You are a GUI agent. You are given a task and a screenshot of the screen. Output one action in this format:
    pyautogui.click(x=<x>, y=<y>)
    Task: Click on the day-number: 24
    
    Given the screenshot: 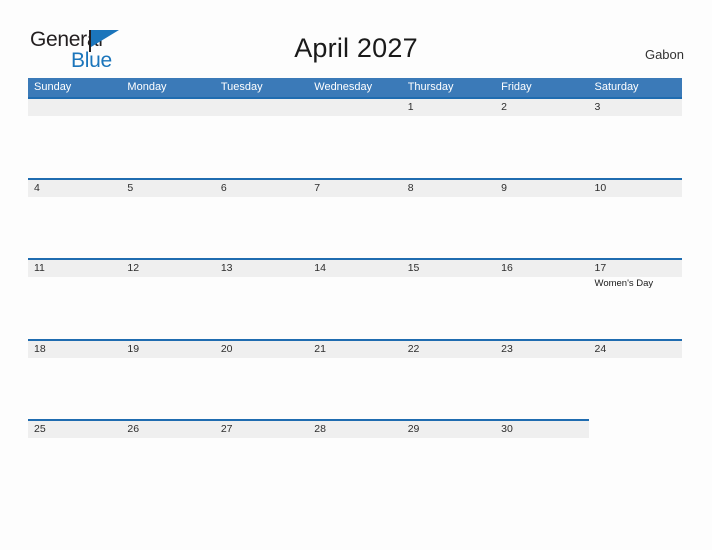 What is the action you would take?
    pyautogui.click(x=600, y=348)
    